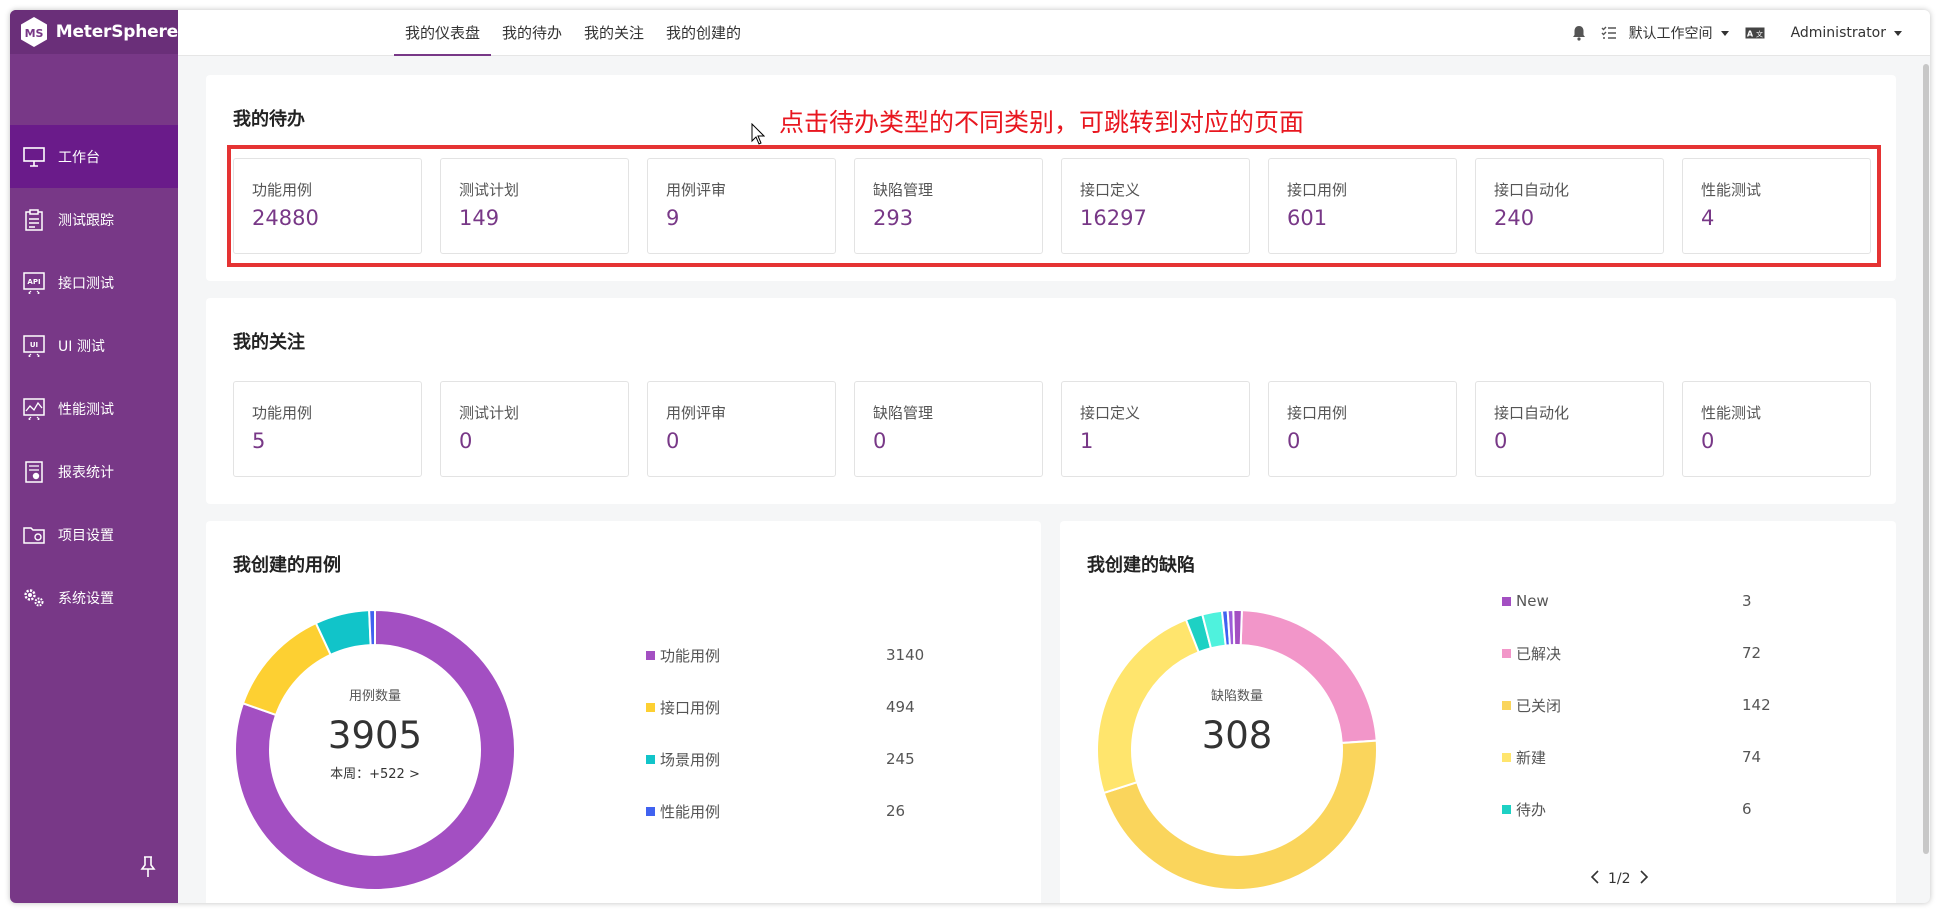 This screenshot has width=1940, height=912. Describe the element at coordinates (116, 32) in the screenshot. I see `app-name: MeterSphere` at that location.